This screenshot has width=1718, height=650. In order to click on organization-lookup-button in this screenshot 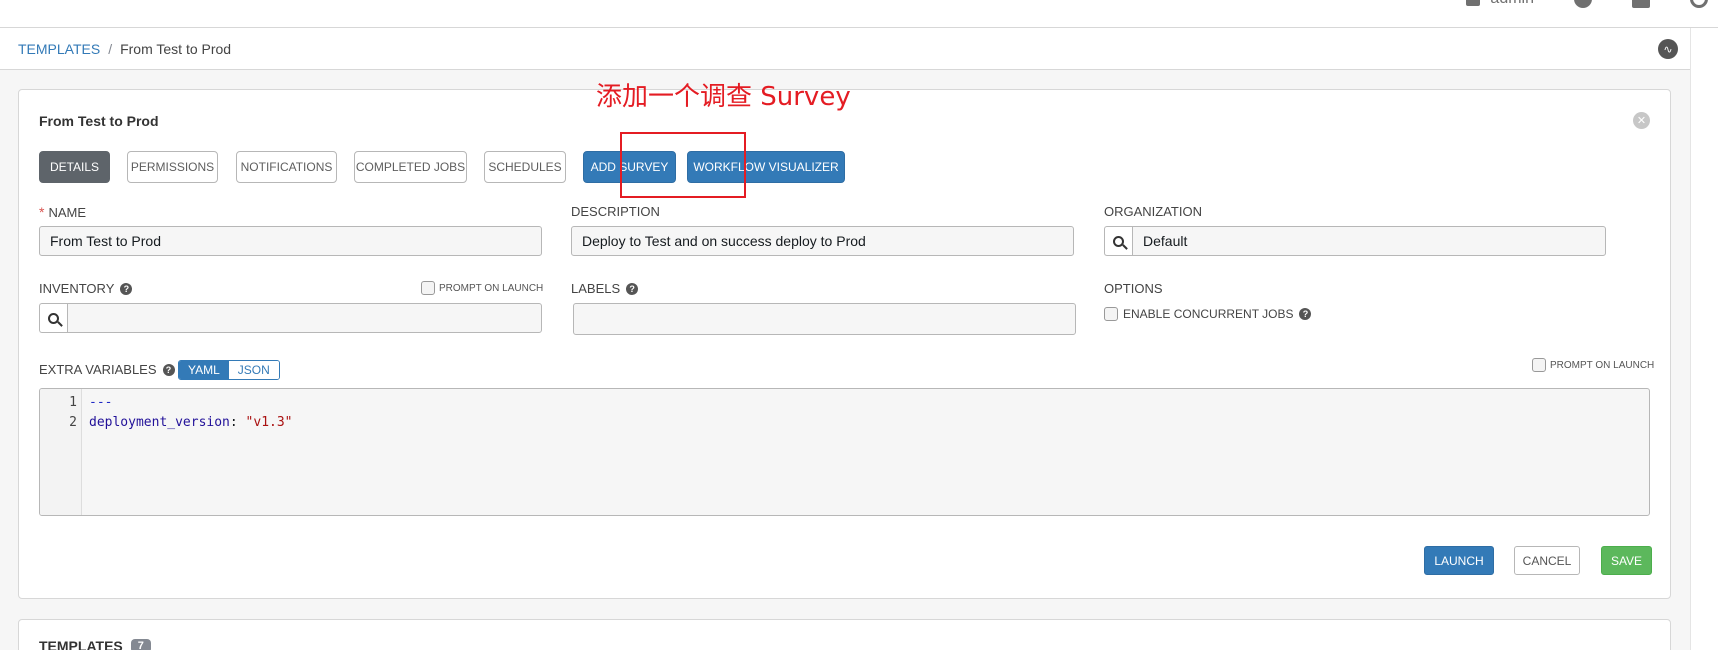, I will do `click(1118, 241)`.